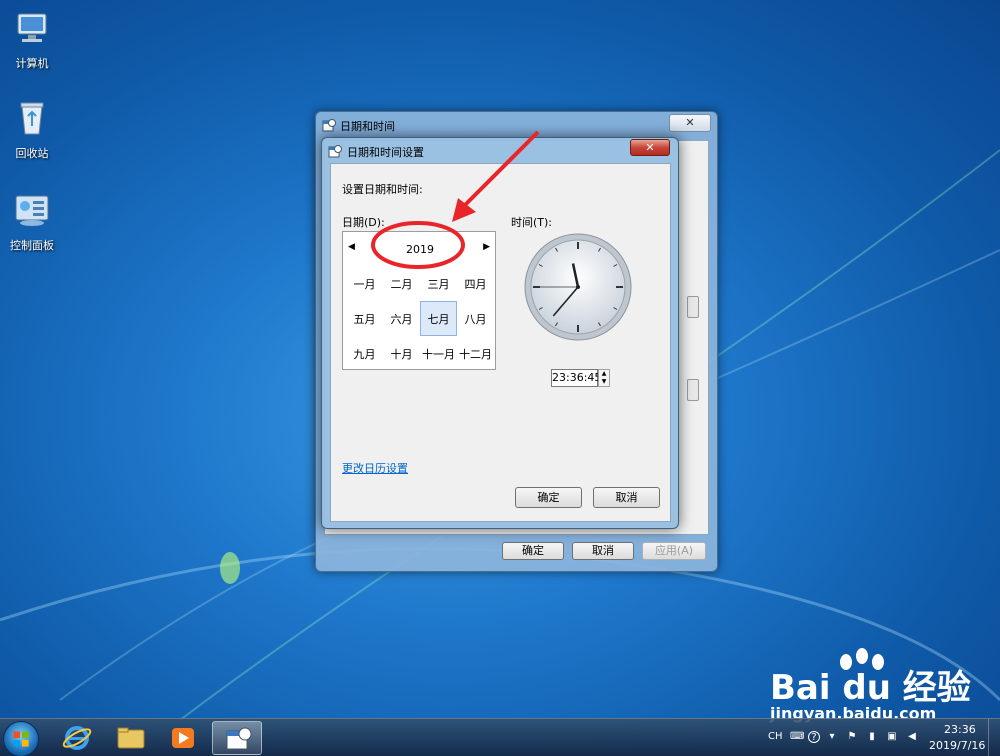 The image size is (1000, 756). What do you see at coordinates (438, 353) in the screenshot?
I see `month-cell: 十一月` at bounding box center [438, 353].